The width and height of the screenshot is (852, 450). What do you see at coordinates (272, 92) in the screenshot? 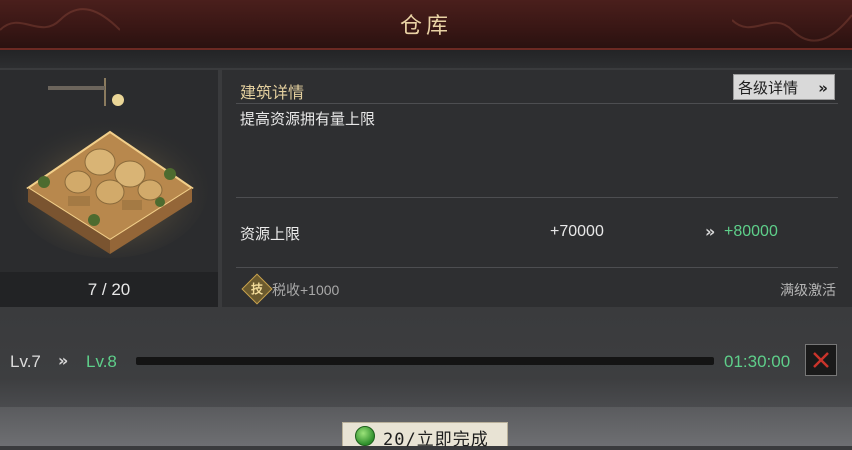
I see `details-section-title: 建筑详情` at bounding box center [272, 92].